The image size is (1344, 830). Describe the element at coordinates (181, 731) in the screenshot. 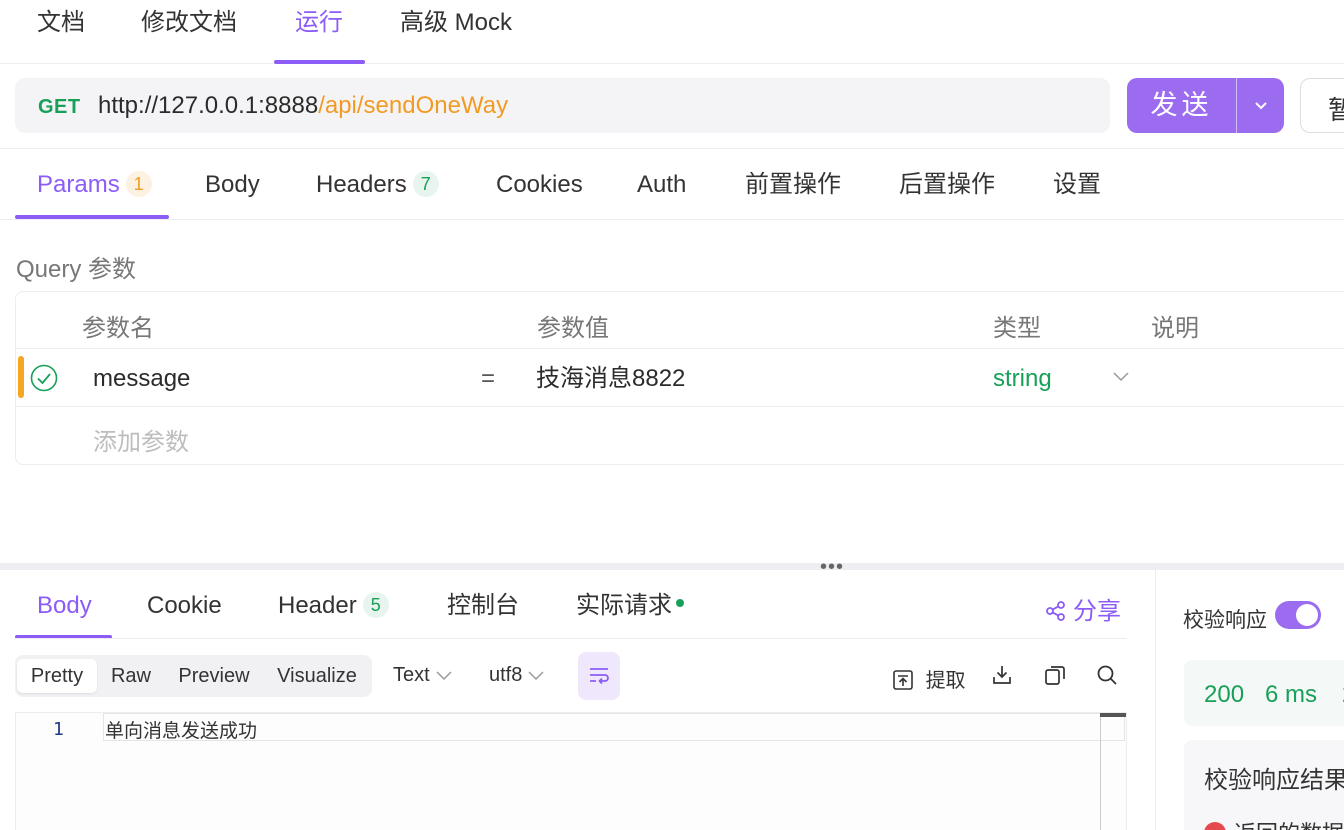

I see `response-body-text: 单向消息发送成功` at that location.